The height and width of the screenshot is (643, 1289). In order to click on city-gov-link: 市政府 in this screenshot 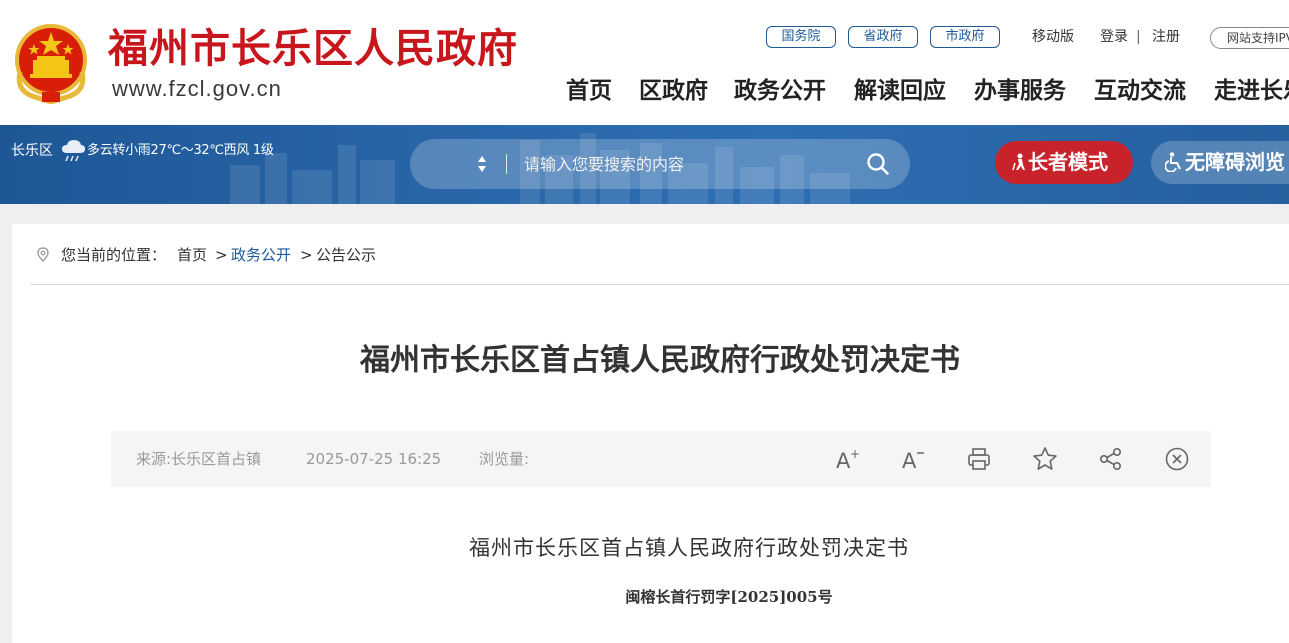, I will do `click(965, 37)`.